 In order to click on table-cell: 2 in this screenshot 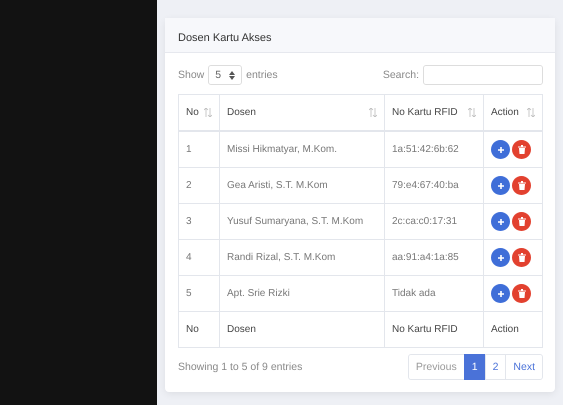, I will do `click(199, 186)`.